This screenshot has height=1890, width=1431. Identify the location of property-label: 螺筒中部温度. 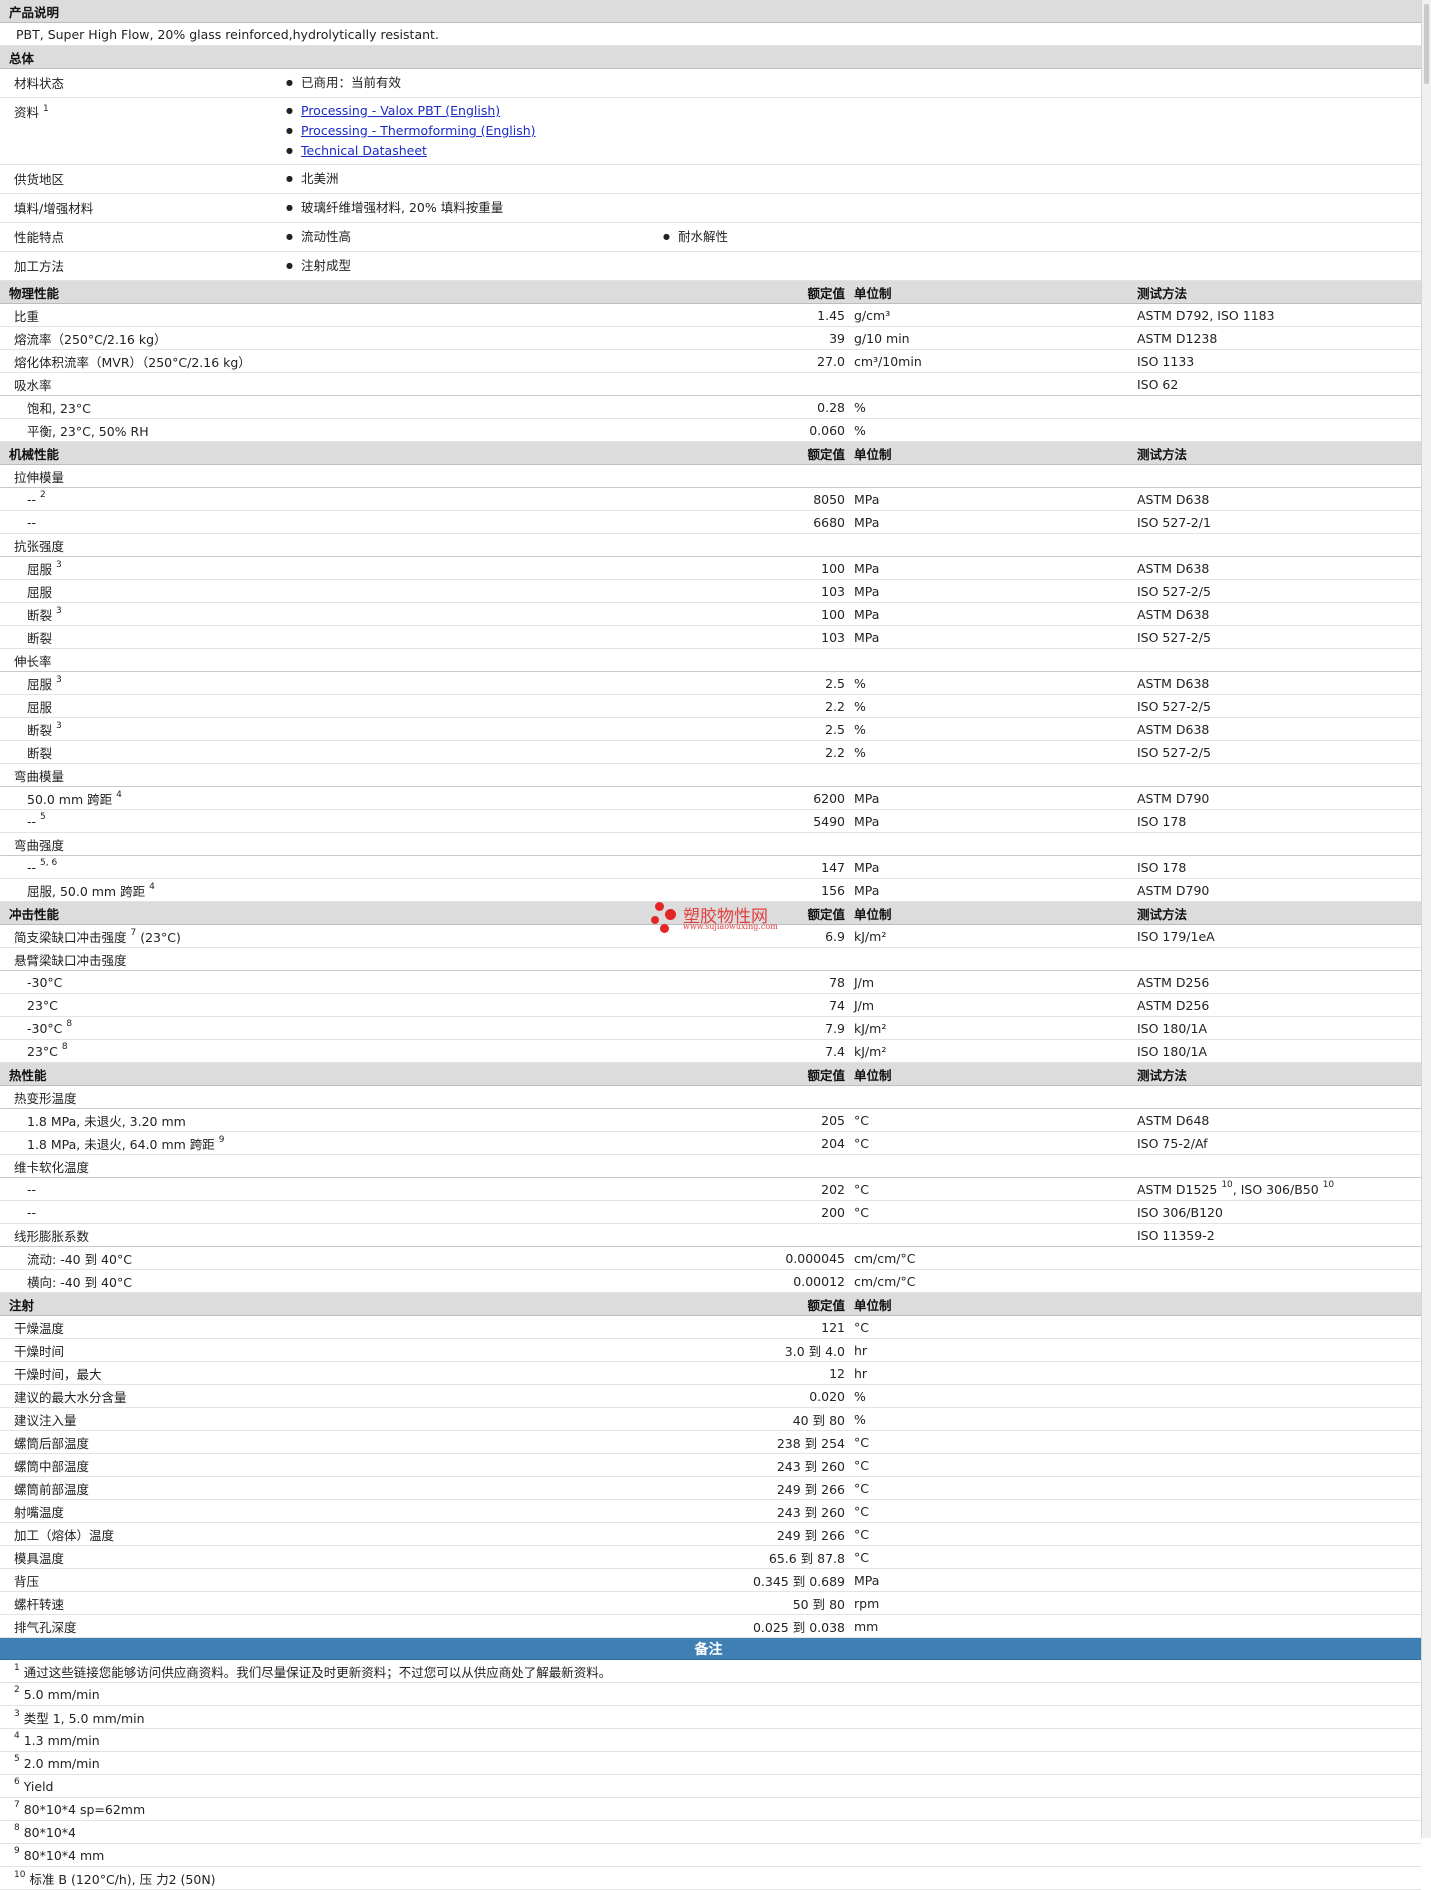
(52, 1466).